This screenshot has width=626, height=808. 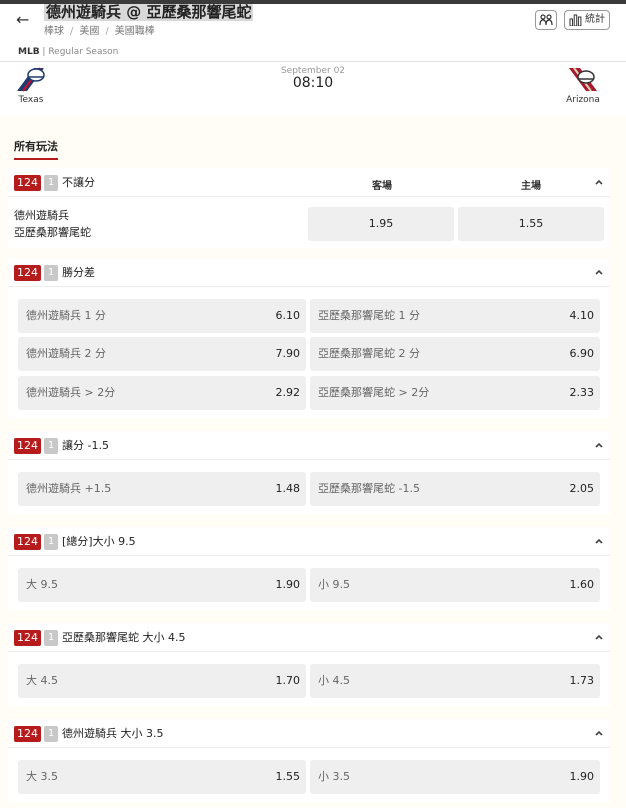 What do you see at coordinates (85, 445) in the screenshot?
I see `market-title: 讓分 -1.5` at bounding box center [85, 445].